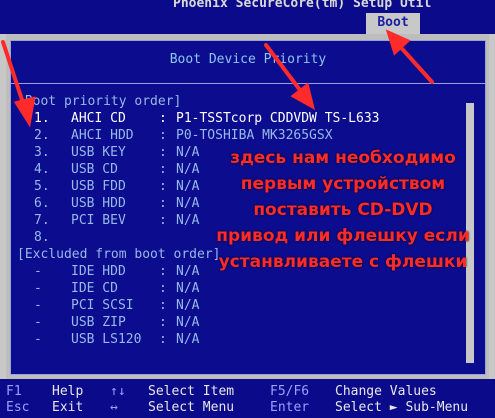 This screenshot has height=418, width=495. What do you see at coordinates (343, 262) in the screenshot?
I see `annotation-line: устанвливаете с флешки` at bounding box center [343, 262].